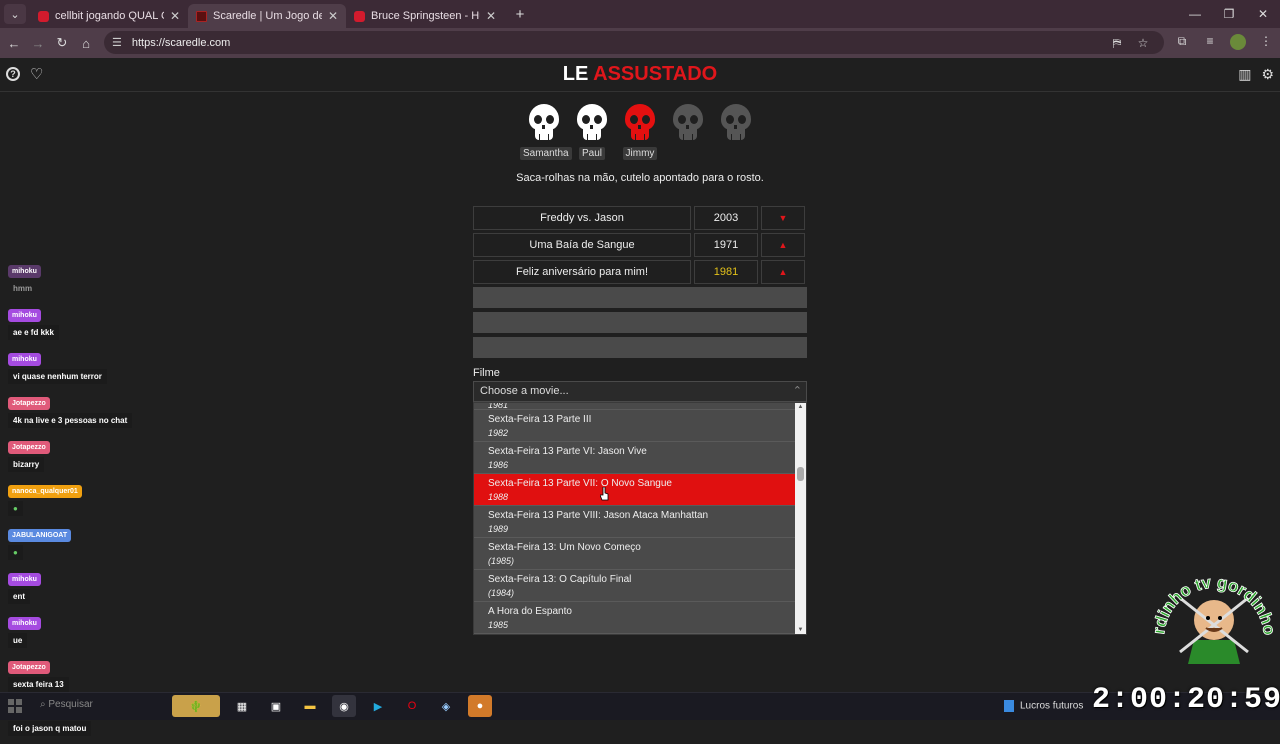 The width and height of the screenshot is (1280, 744). Describe the element at coordinates (117, 42) in the screenshot. I see `site-info-icon: ☰` at that location.